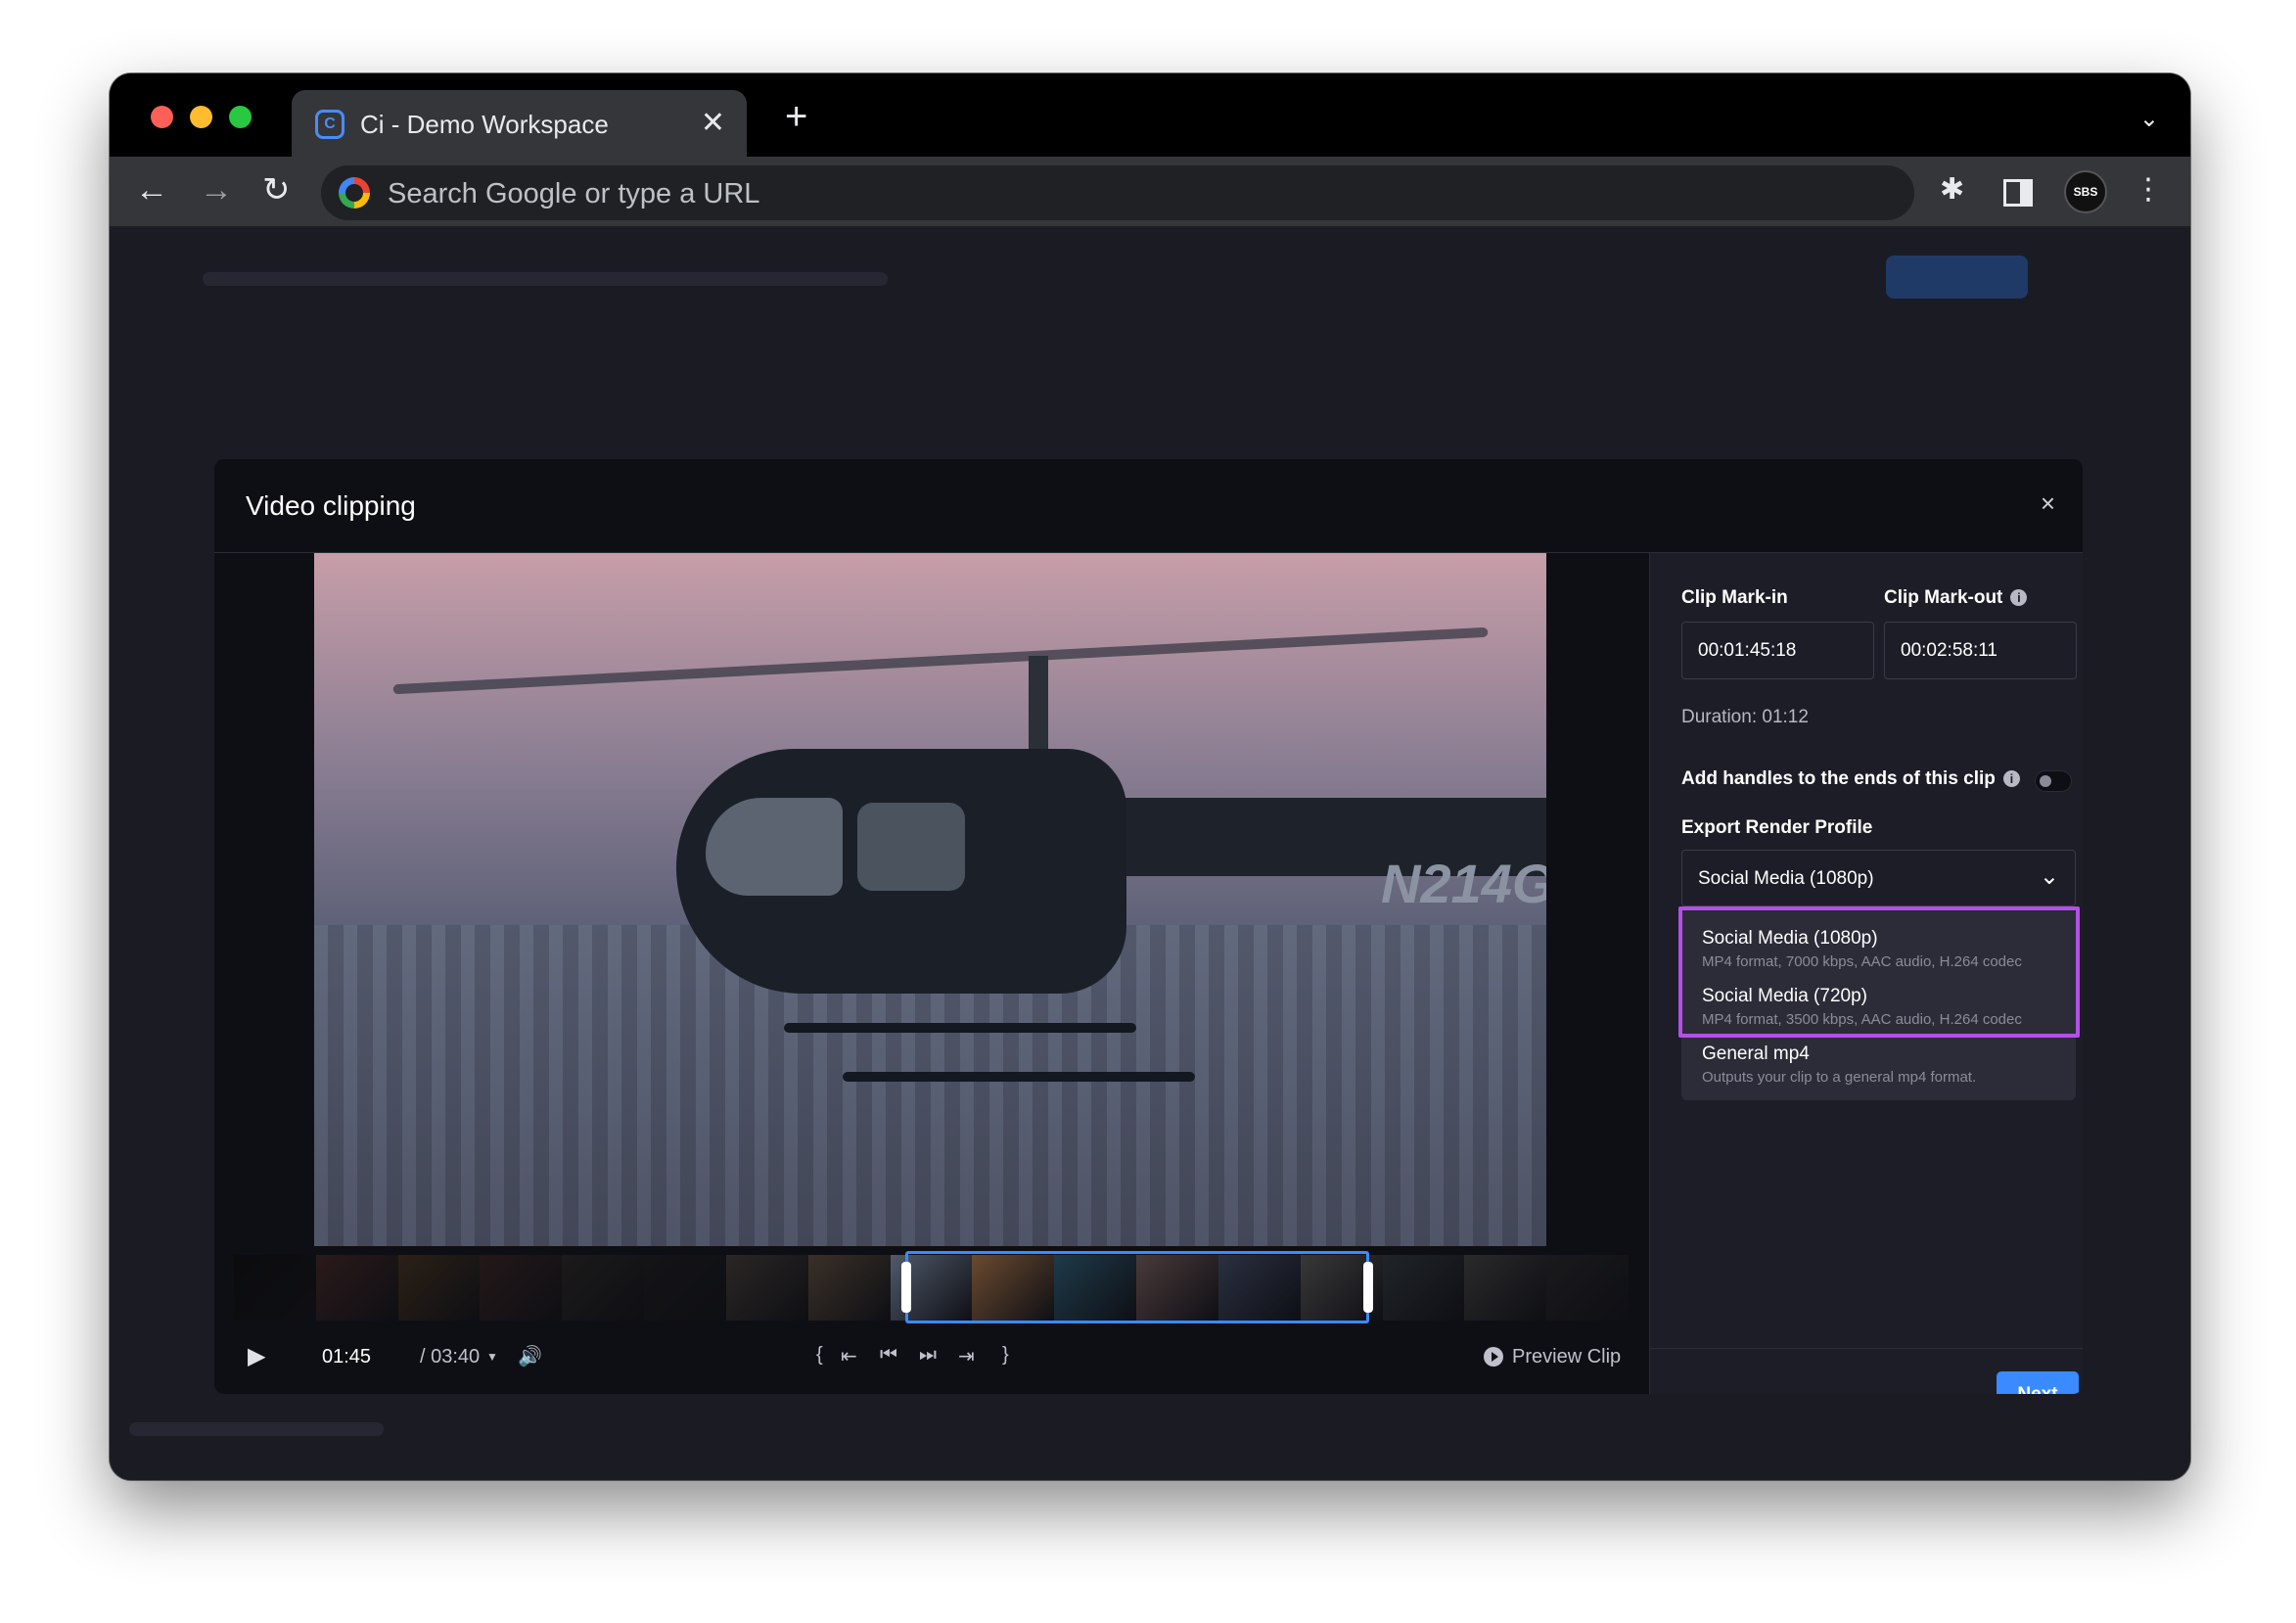  What do you see at coordinates (1038, 710) in the screenshot?
I see `helicopter-mast` at bounding box center [1038, 710].